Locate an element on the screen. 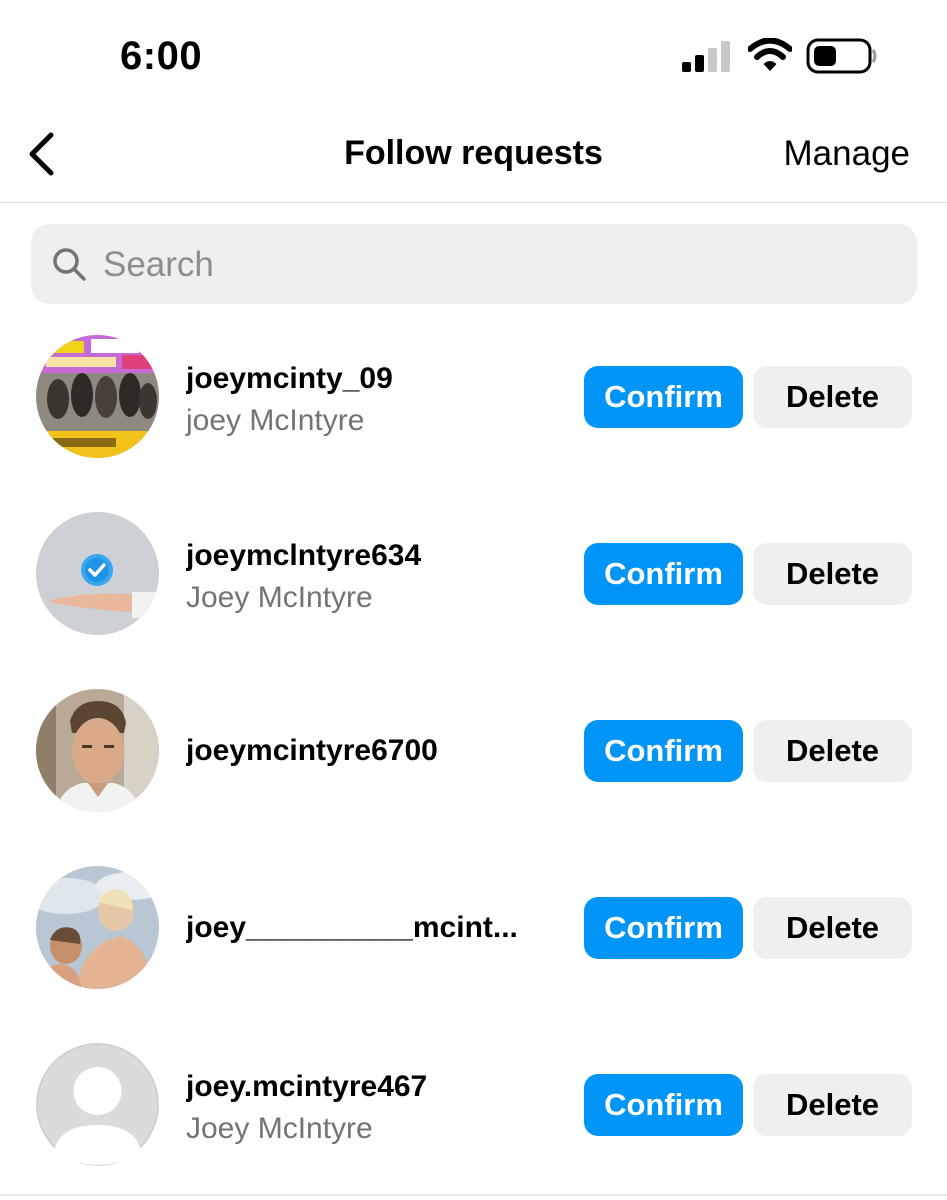 The height and width of the screenshot is (1200, 947). request-full-name: joey McIntyre is located at coordinates (275, 420).